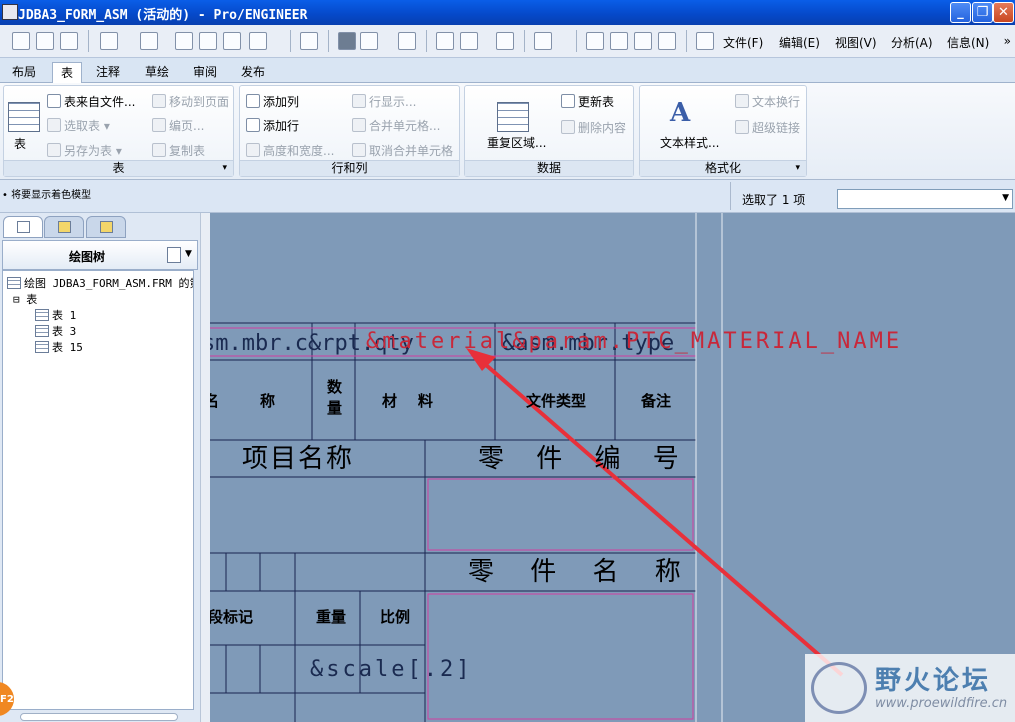 The image size is (1015, 722). What do you see at coordinates (407, 41) in the screenshot?
I see `model-tree-icon` at bounding box center [407, 41].